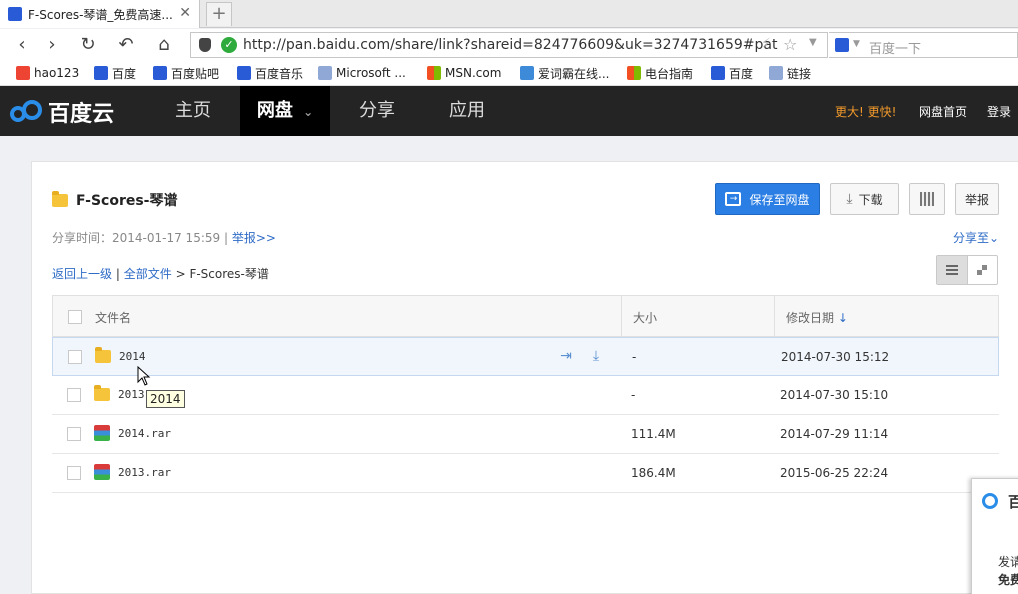 This screenshot has height=594, width=1018. What do you see at coordinates (22, 45) in the screenshot?
I see `back-icon: ‹` at bounding box center [22, 45].